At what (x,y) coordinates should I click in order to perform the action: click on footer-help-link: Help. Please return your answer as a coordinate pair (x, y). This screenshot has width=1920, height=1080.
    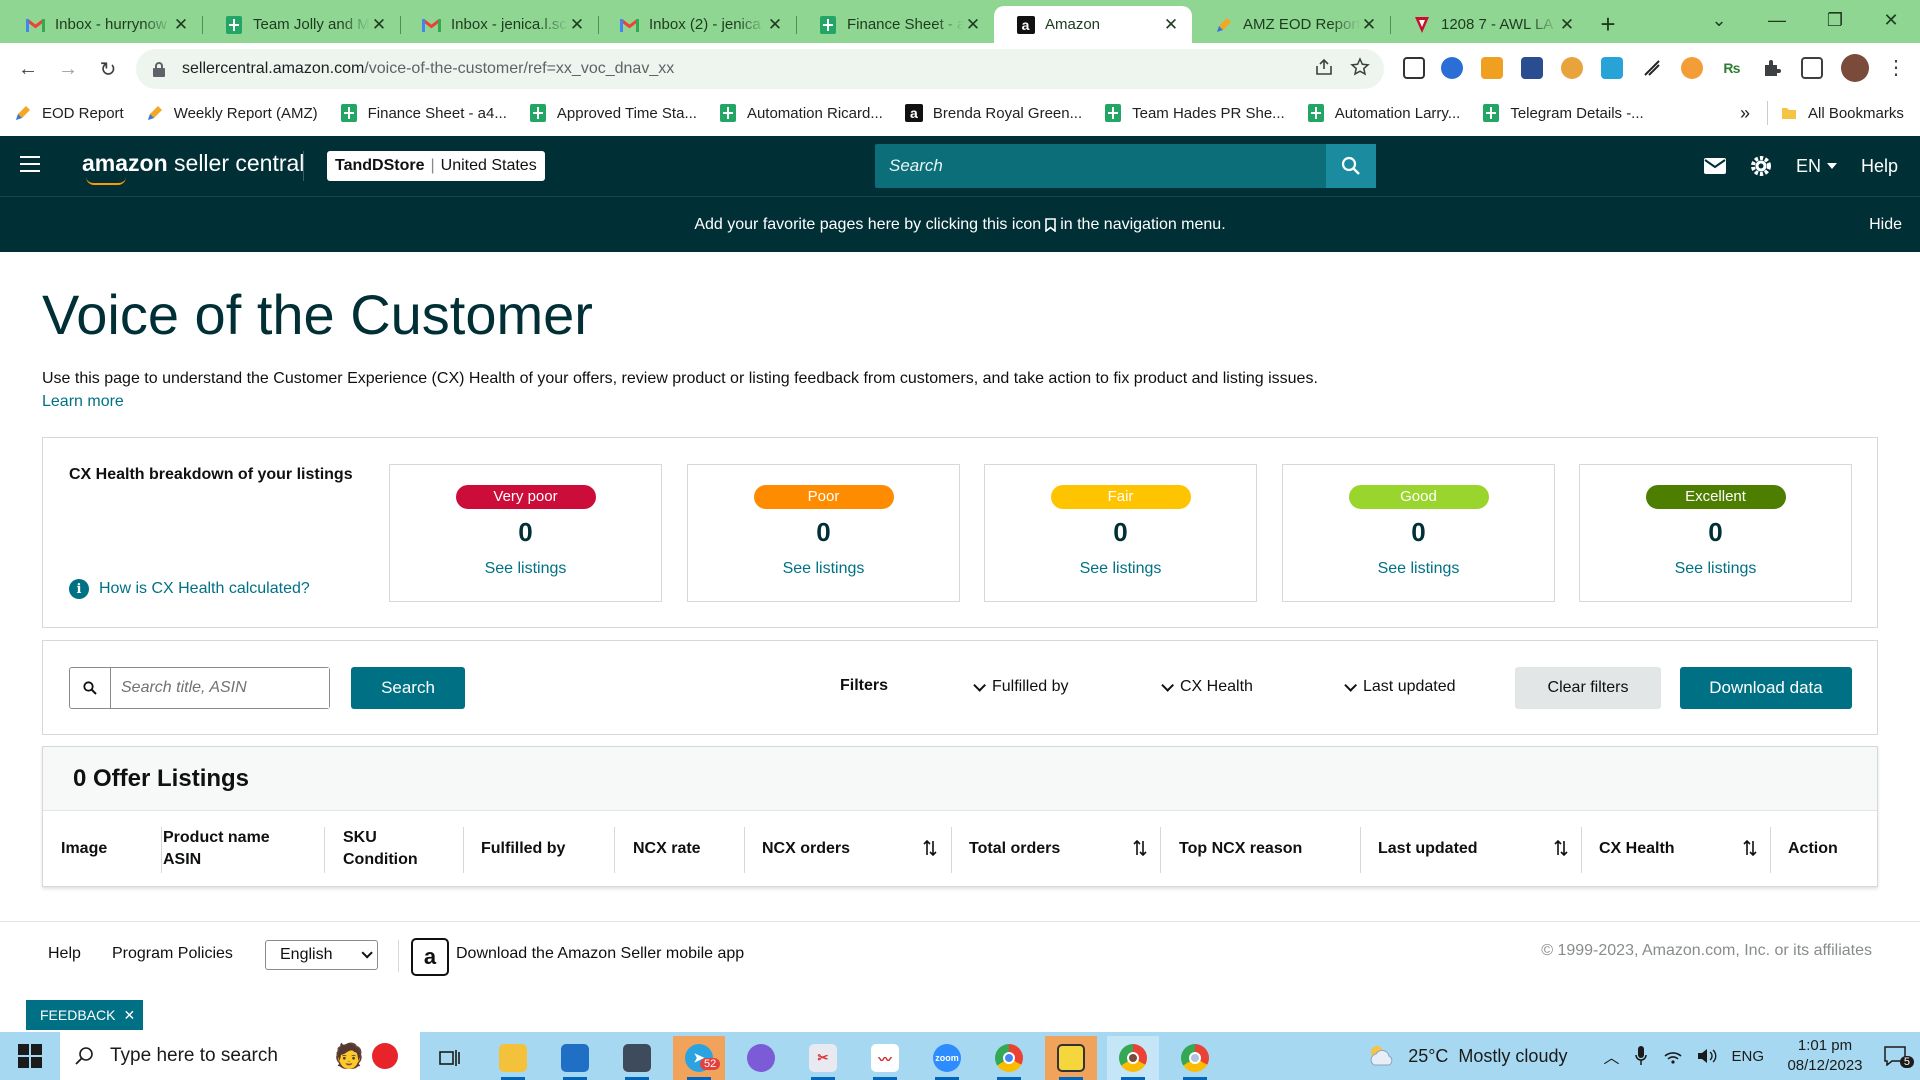
    Looking at the image, I should click on (64, 954).